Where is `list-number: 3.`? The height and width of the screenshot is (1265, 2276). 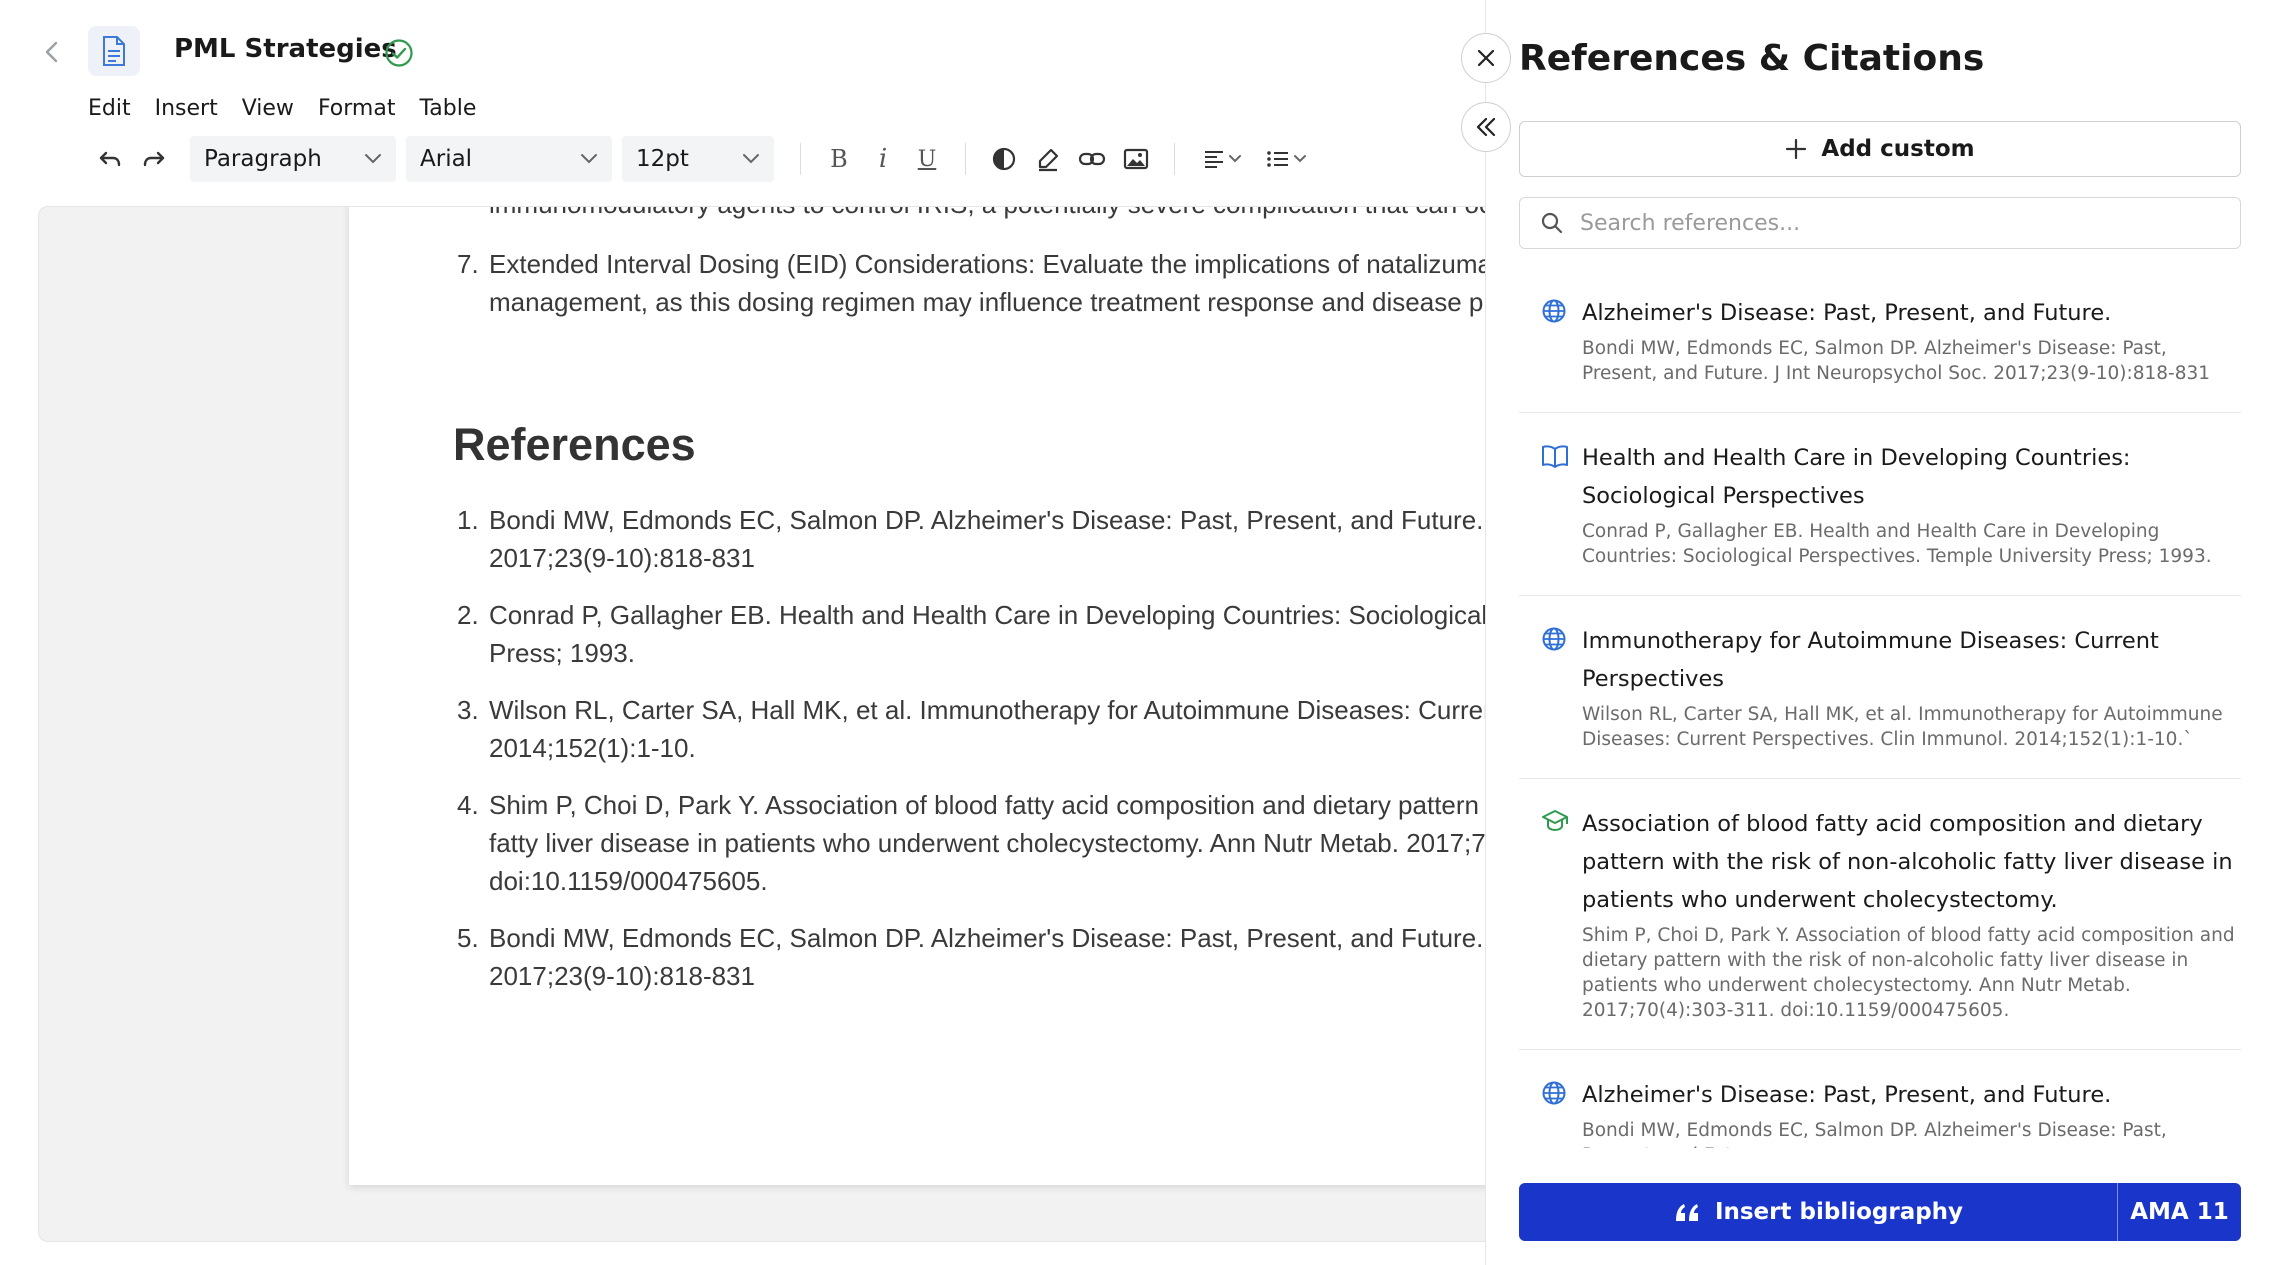 list-number: 3. is located at coordinates (468, 710).